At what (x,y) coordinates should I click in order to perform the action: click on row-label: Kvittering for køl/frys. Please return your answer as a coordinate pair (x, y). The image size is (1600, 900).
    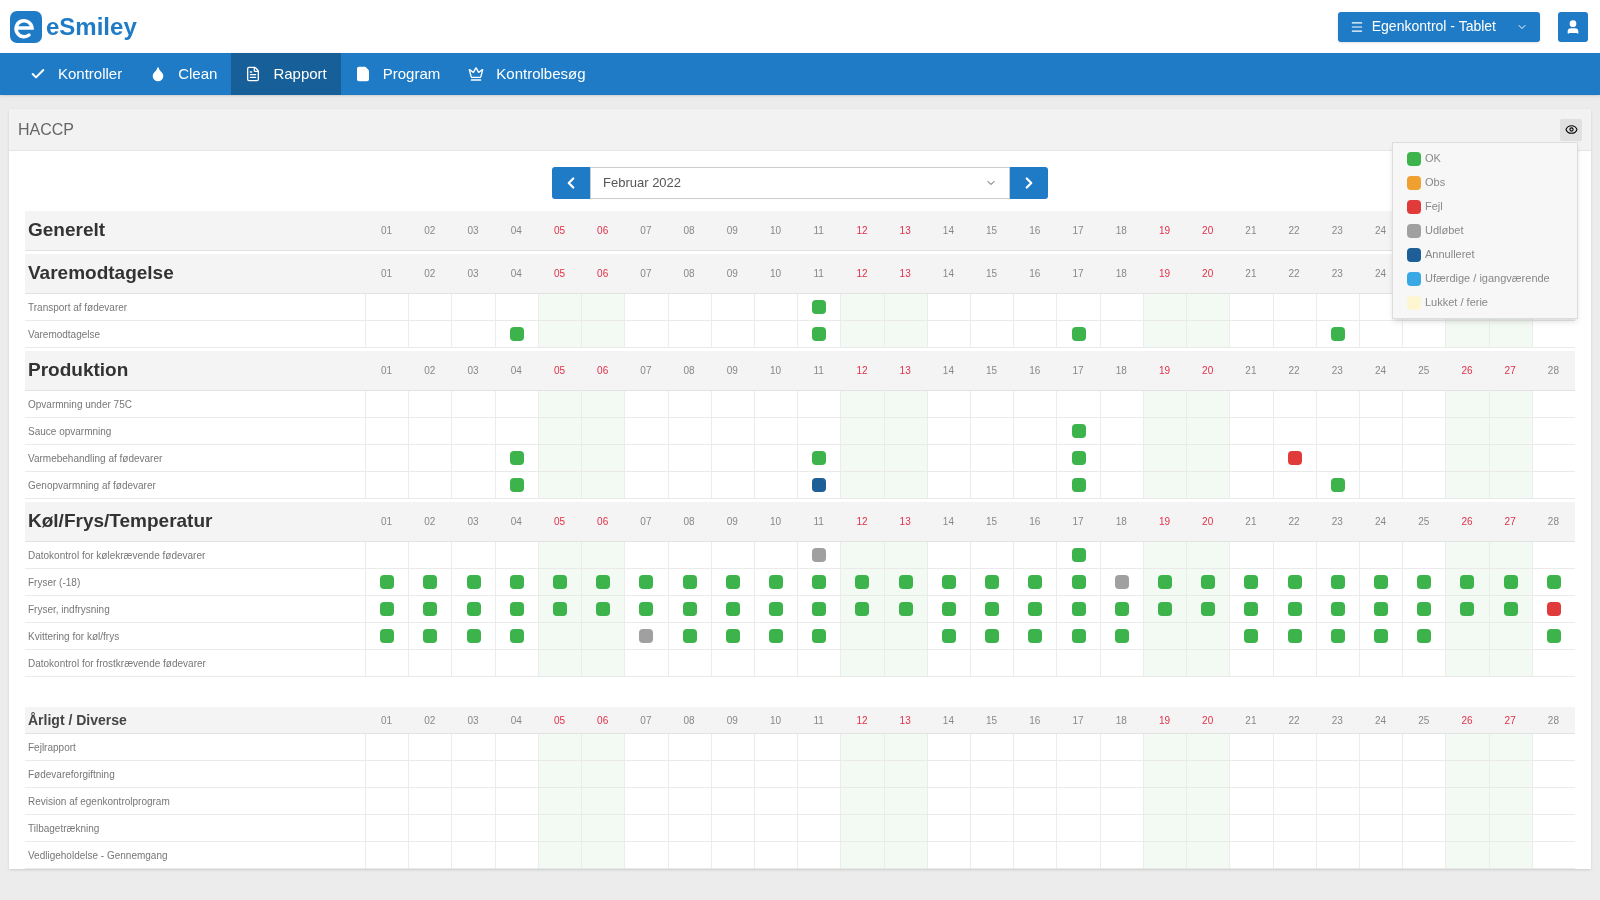
    Looking at the image, I should click on (74, 636).